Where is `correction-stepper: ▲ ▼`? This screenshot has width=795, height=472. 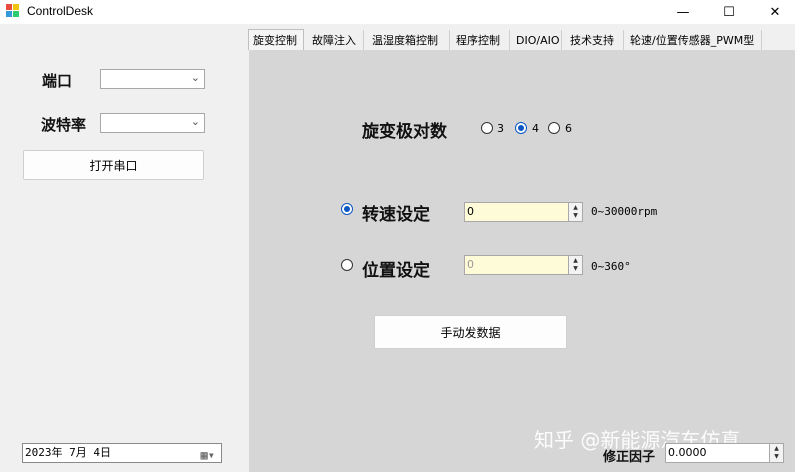
correction-stepper: ▲ ▼ is located at coordinates (776, 453).